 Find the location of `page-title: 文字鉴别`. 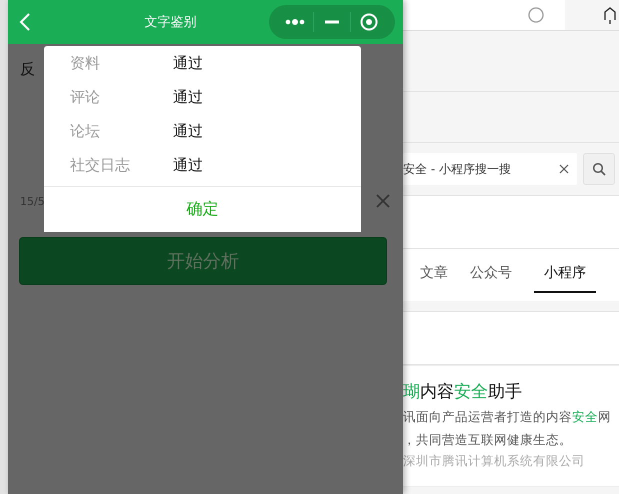

page-title: 文字鉴别 is located at coordinates (171, 22).